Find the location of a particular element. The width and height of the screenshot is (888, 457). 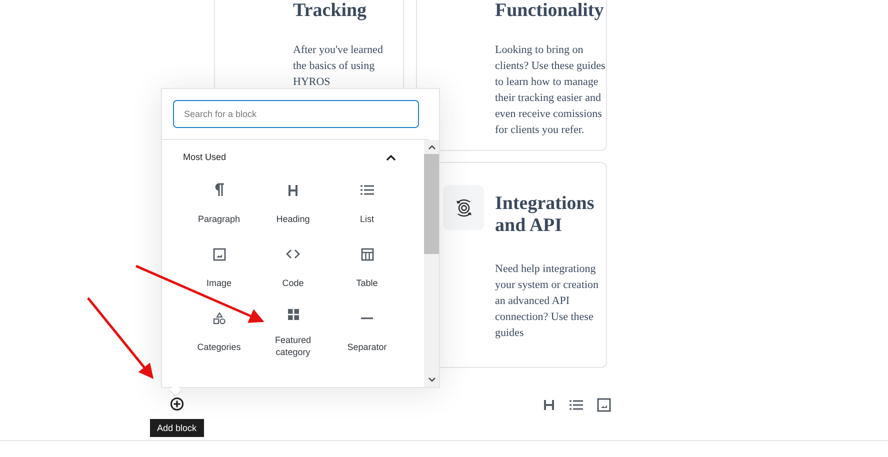

shapes-icon is located at coordinates (219, 318).